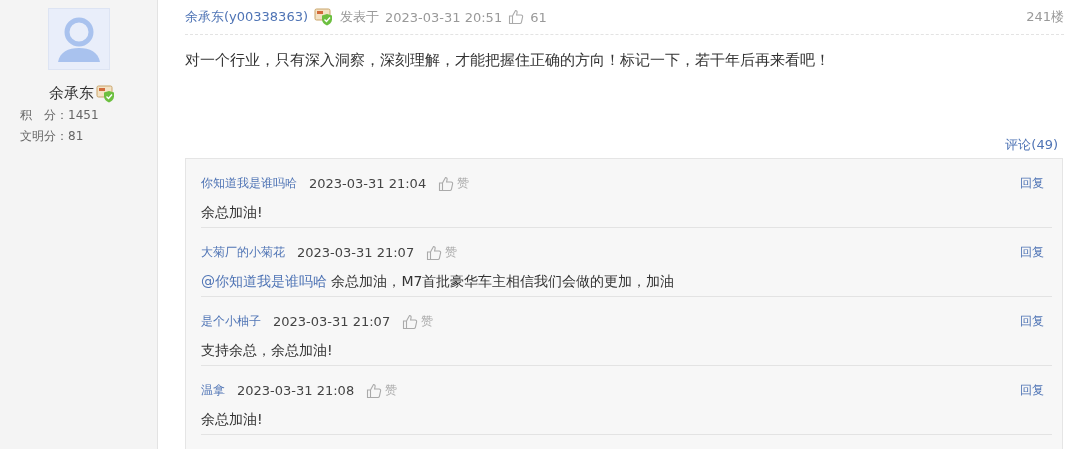 This screenshot has height=449, width=1080. What do you see at coordinates (1031, 147) in the screenshot?
I see `comments-link: 评论(49)` at bounding box center [1031, 147].